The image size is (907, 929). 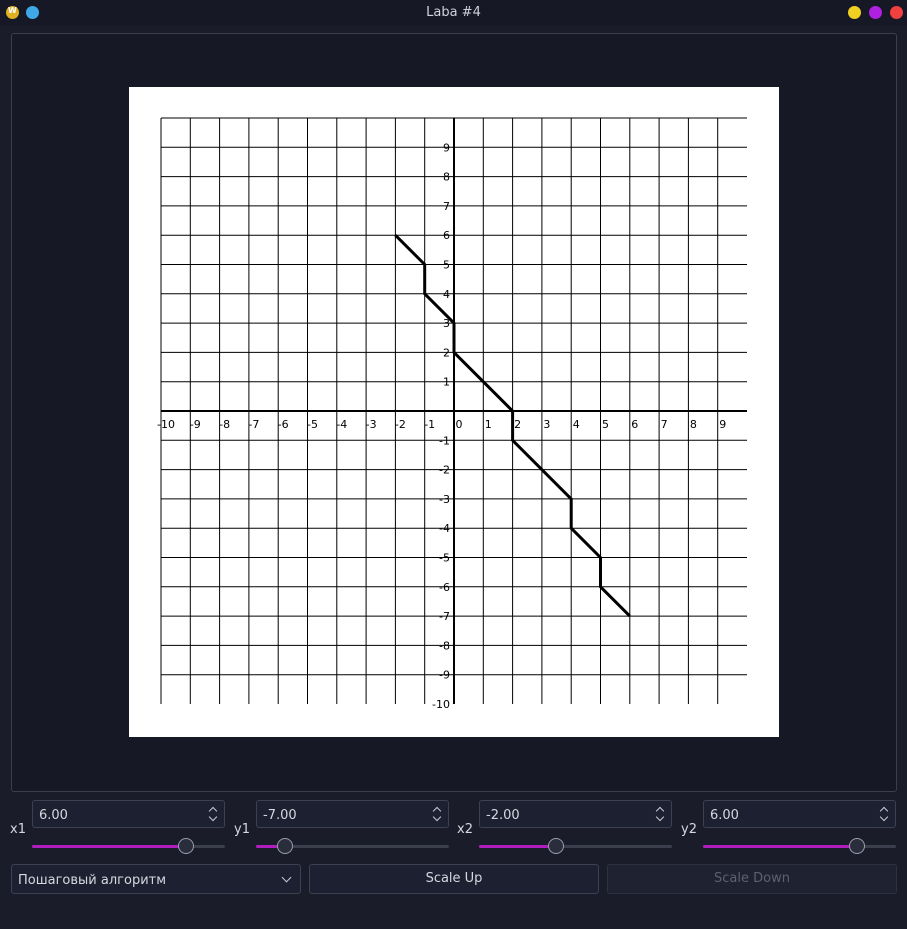 I want to click on y2-slider, so click(x=799, y=846).